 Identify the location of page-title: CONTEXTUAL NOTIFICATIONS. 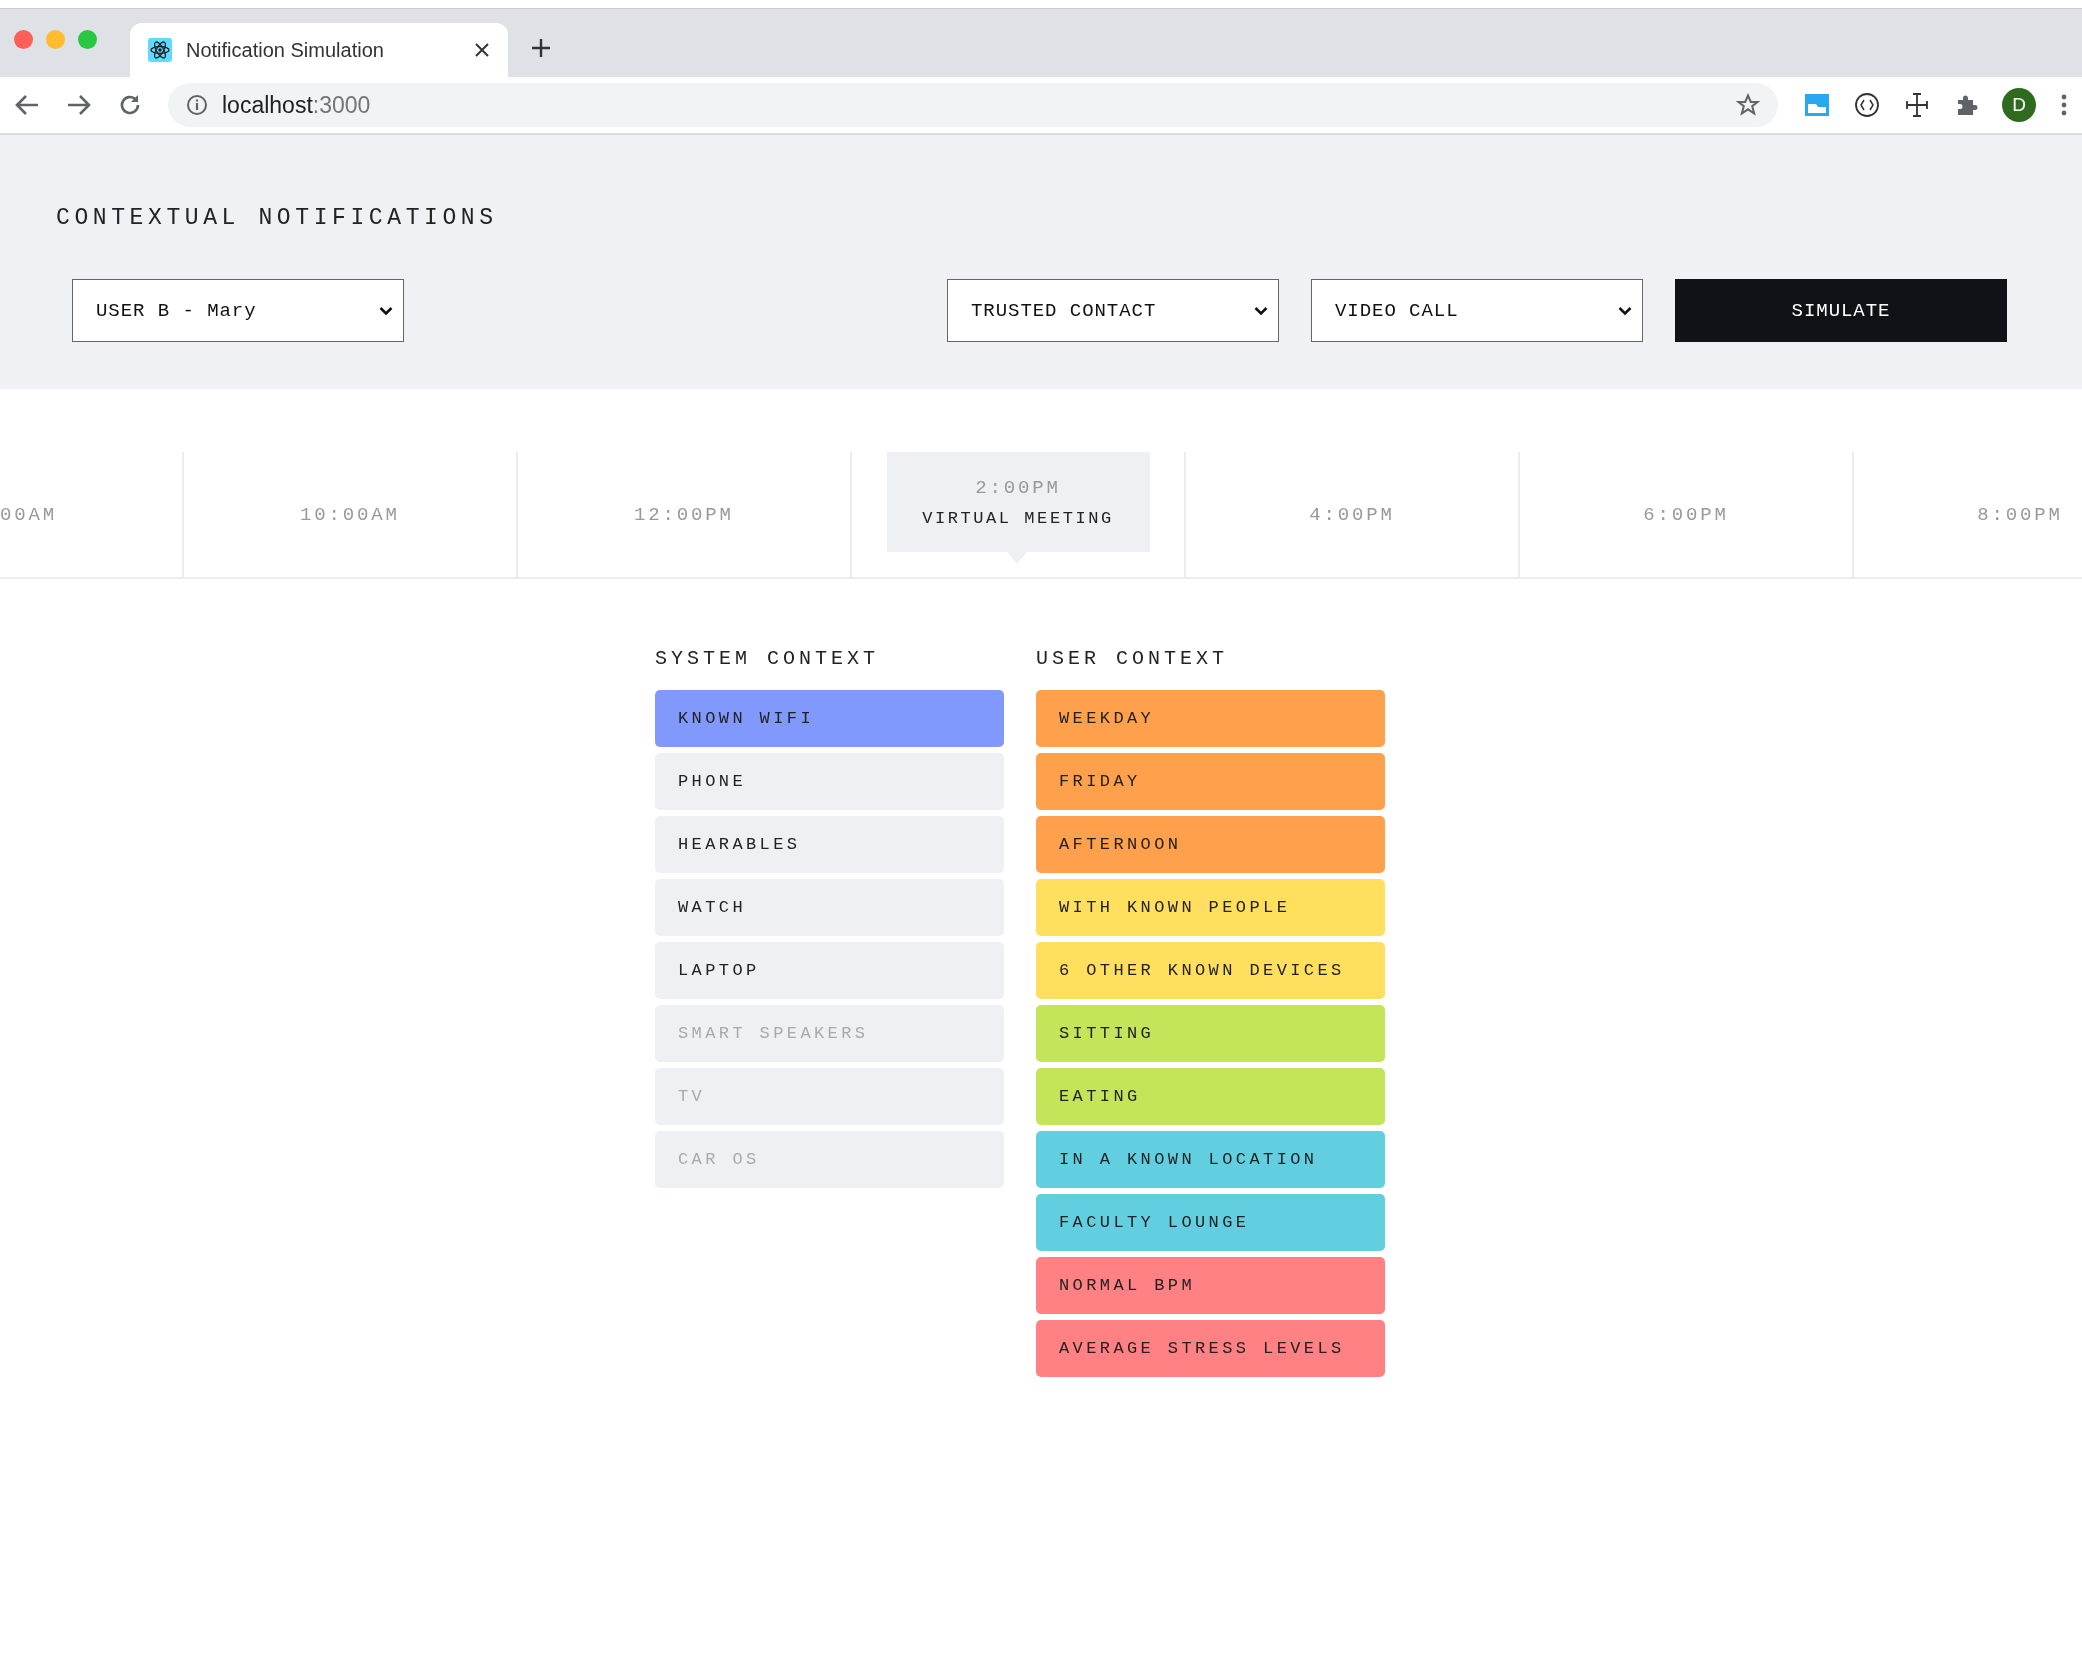
(277, 217).